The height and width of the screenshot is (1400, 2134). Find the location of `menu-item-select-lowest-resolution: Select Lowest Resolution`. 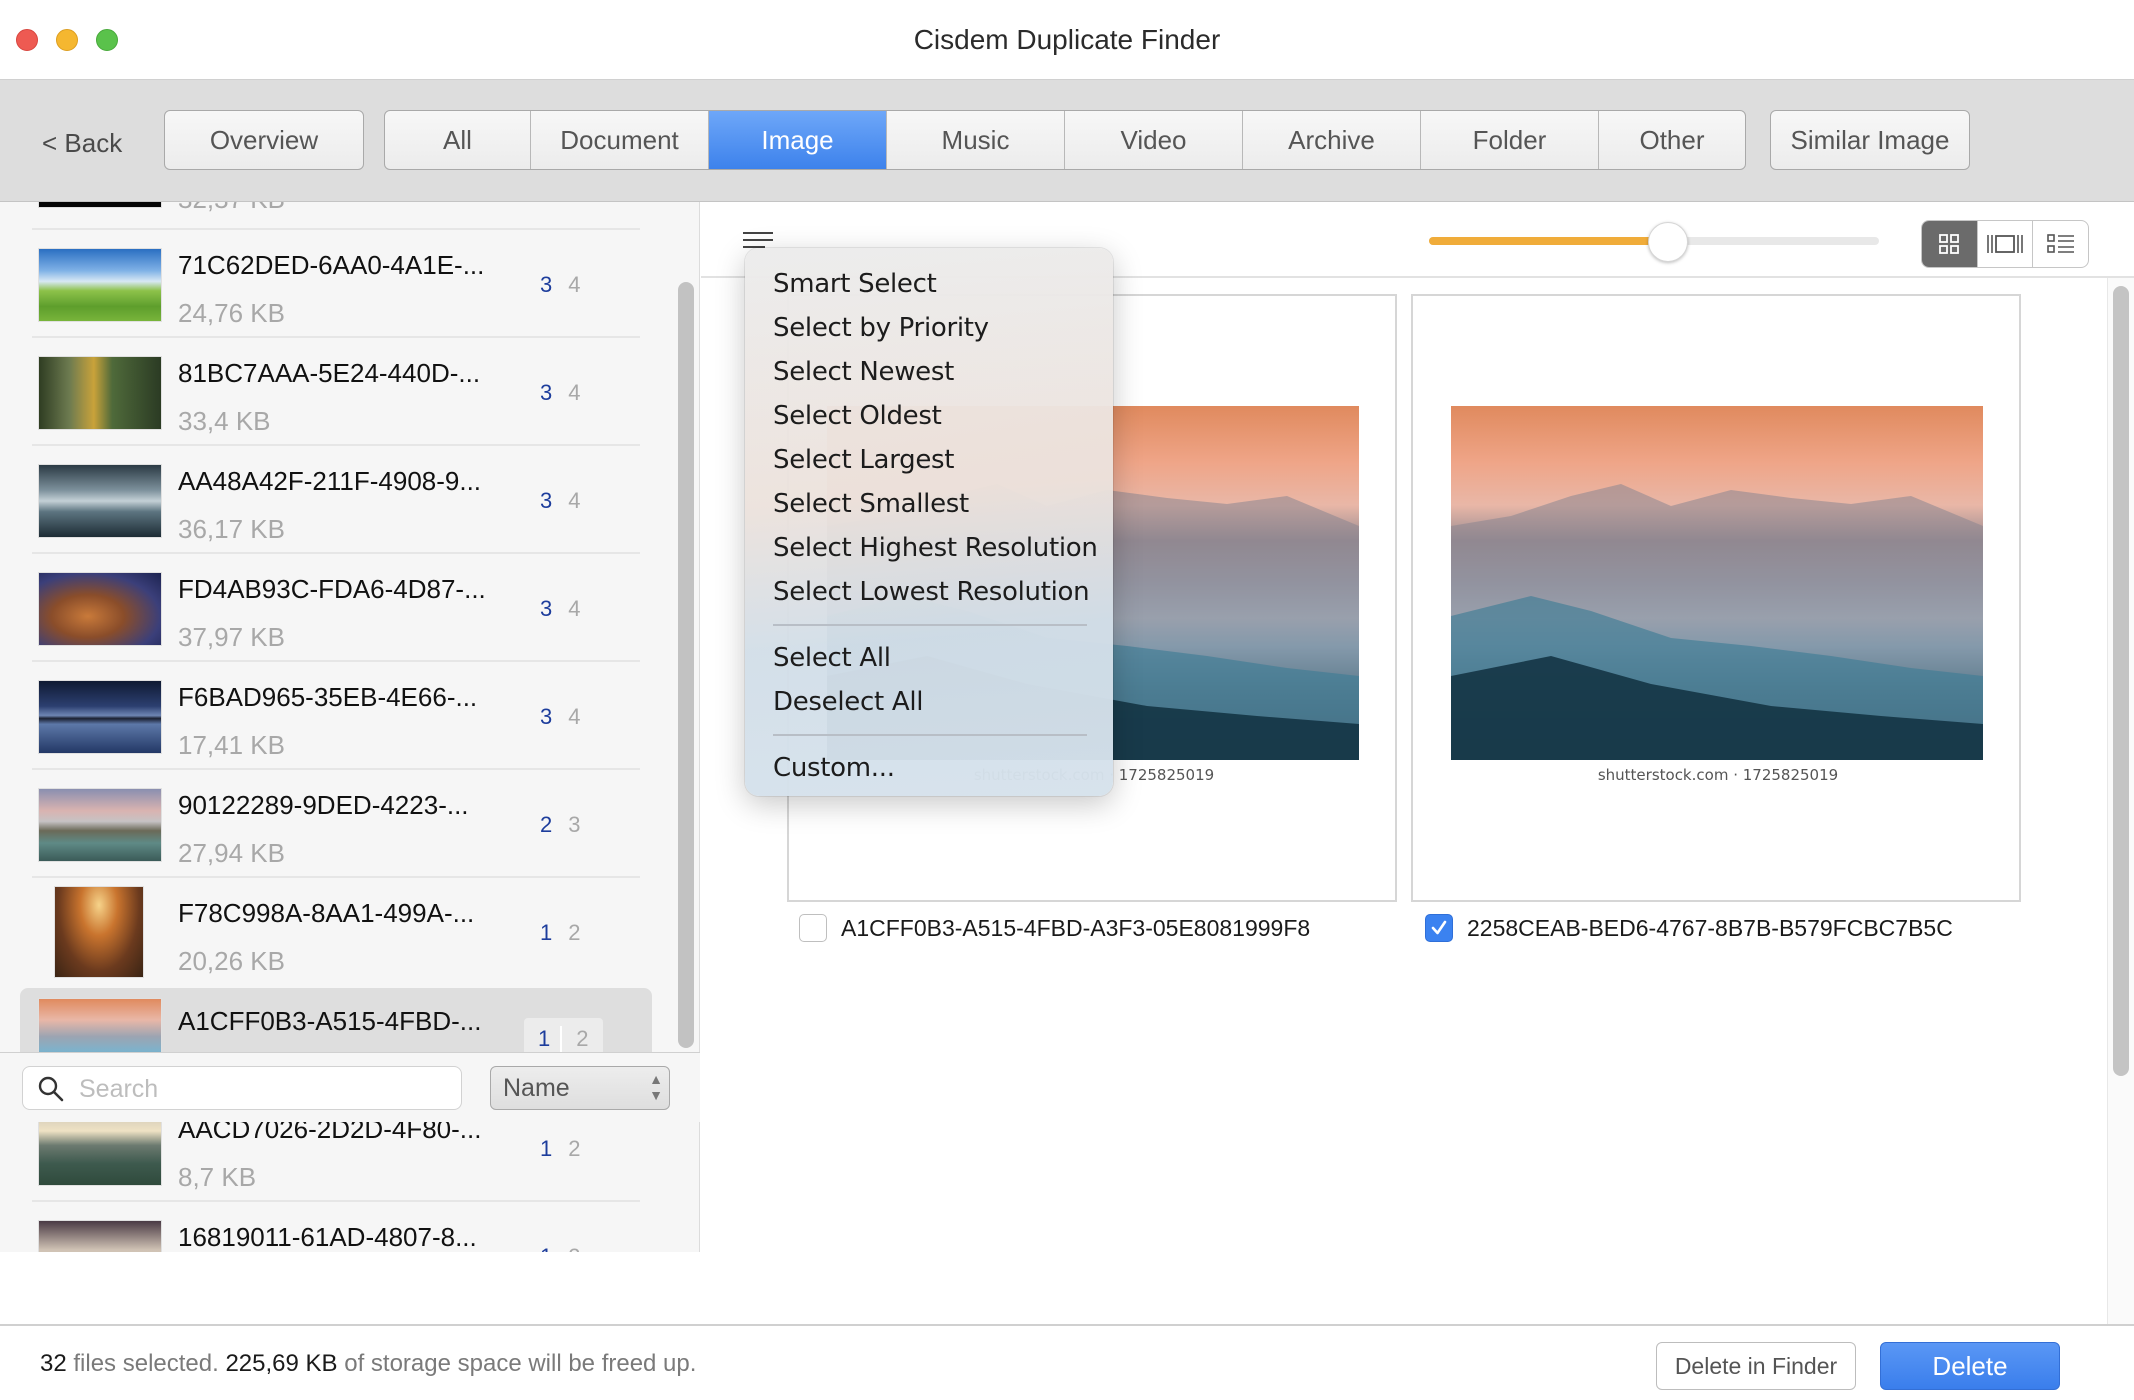

menu-item-select-lowest-resolution: Select Lowest Resolution is located at coordinates (929, 592).